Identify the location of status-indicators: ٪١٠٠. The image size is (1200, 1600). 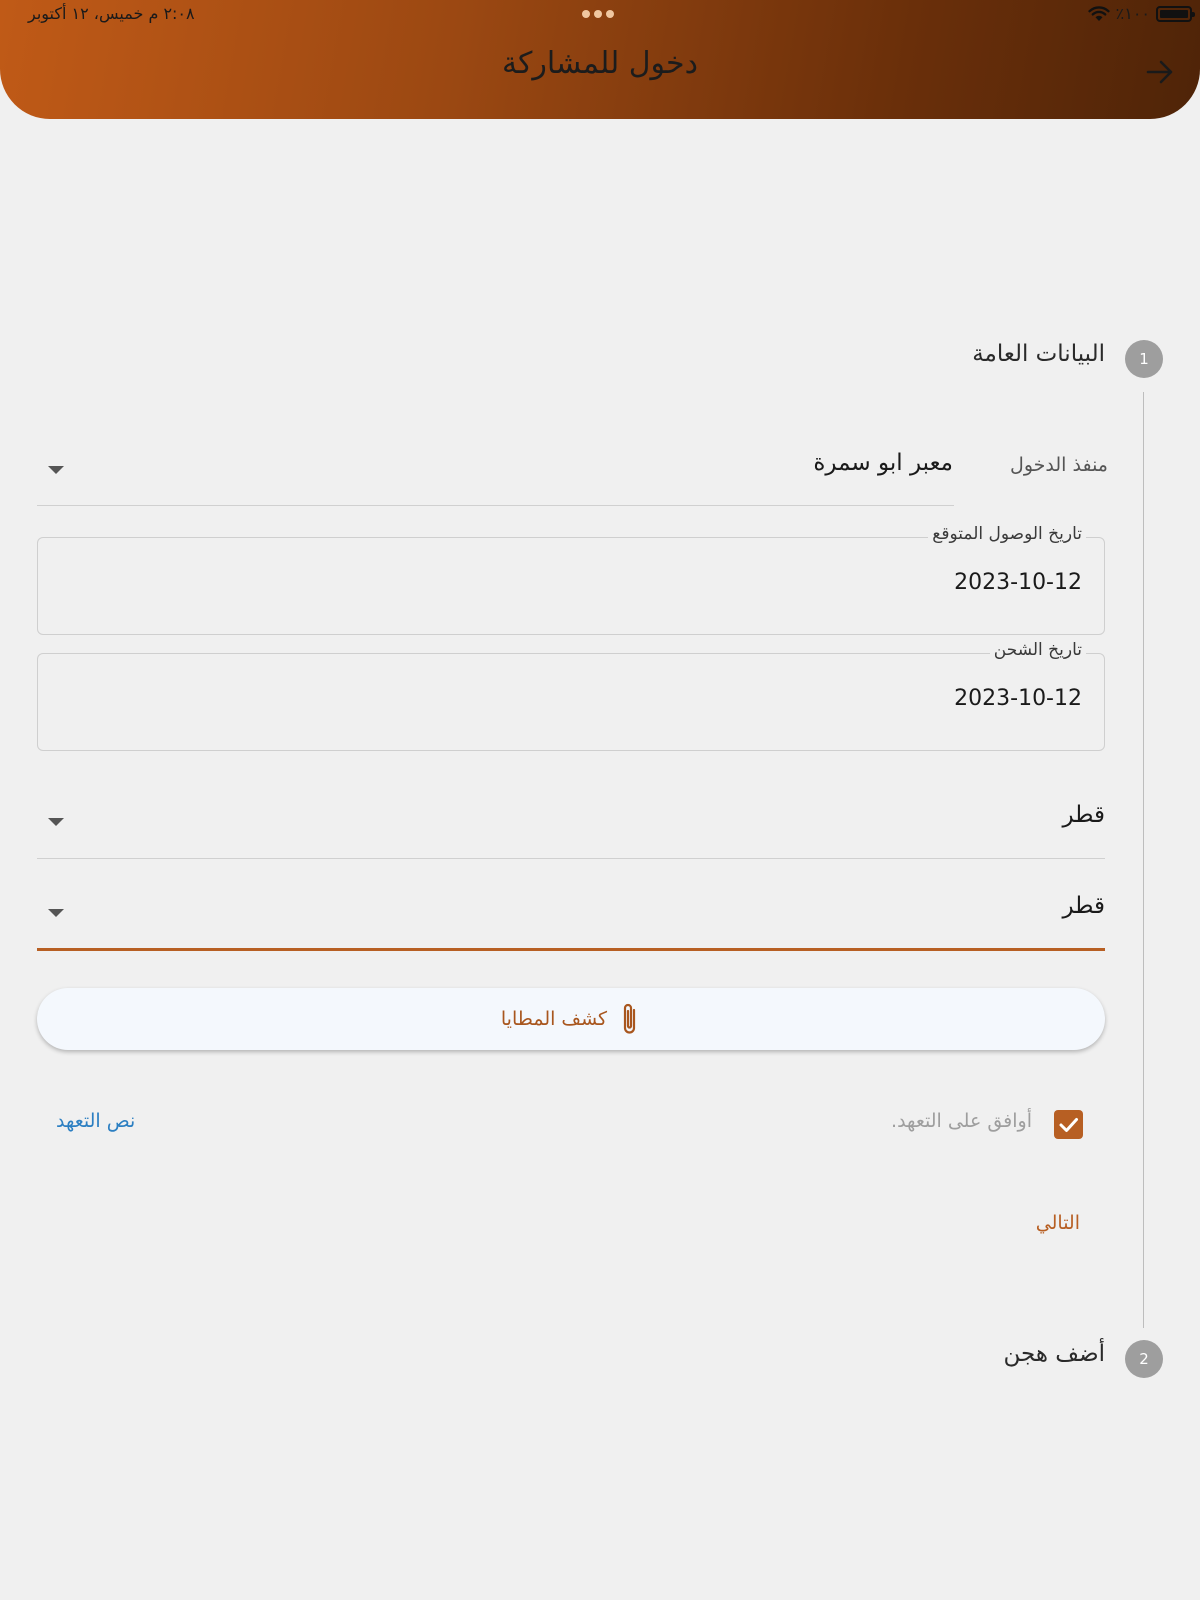
(1141, 13).